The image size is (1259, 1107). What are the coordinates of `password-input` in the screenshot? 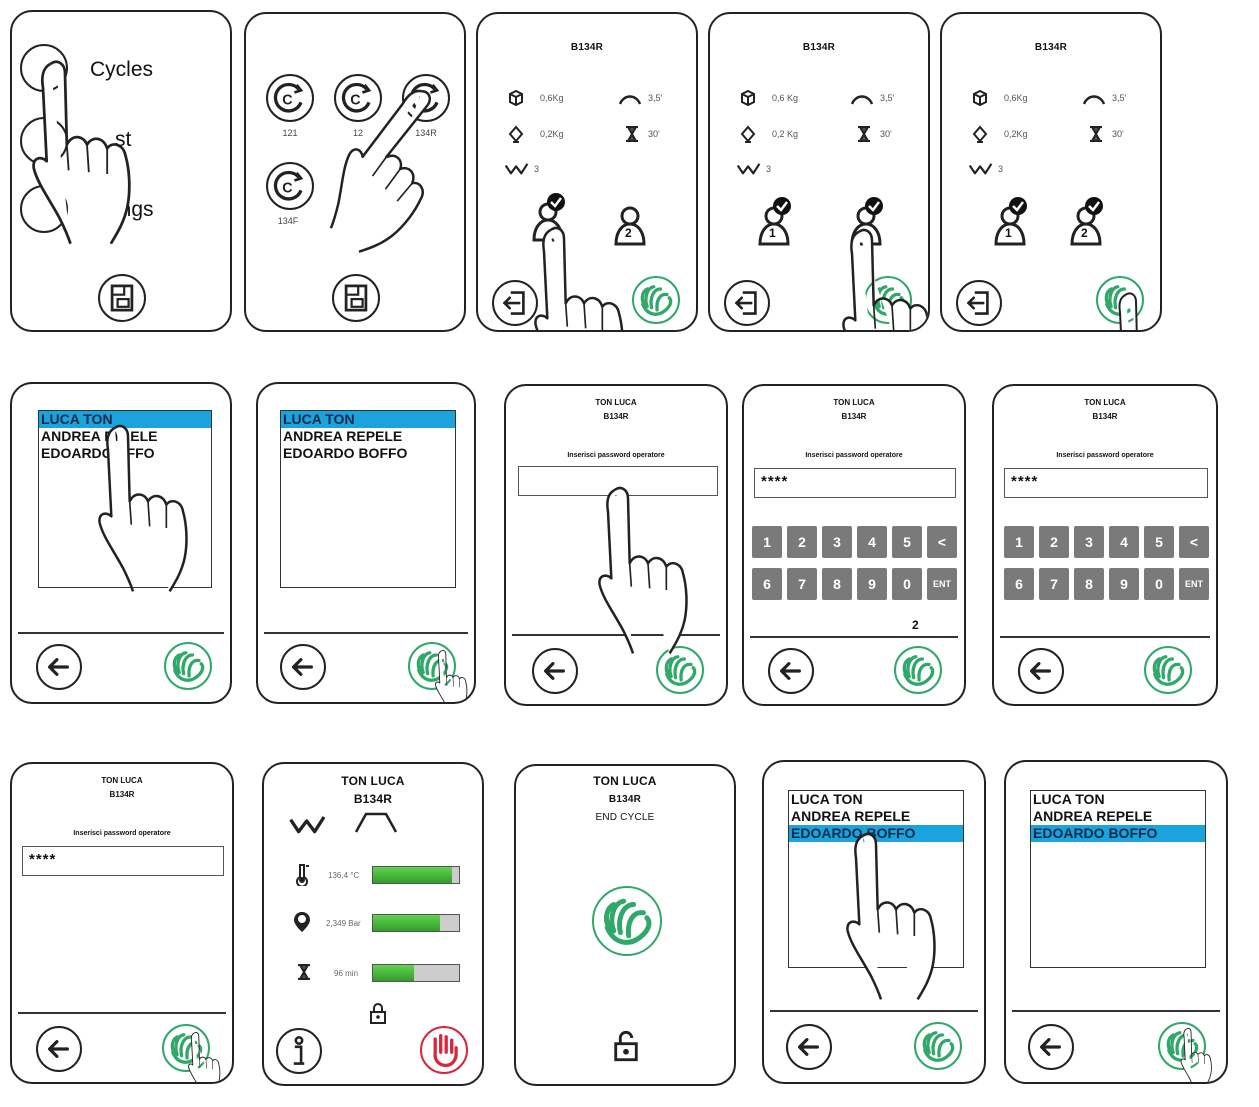 It's located at (618, 481).